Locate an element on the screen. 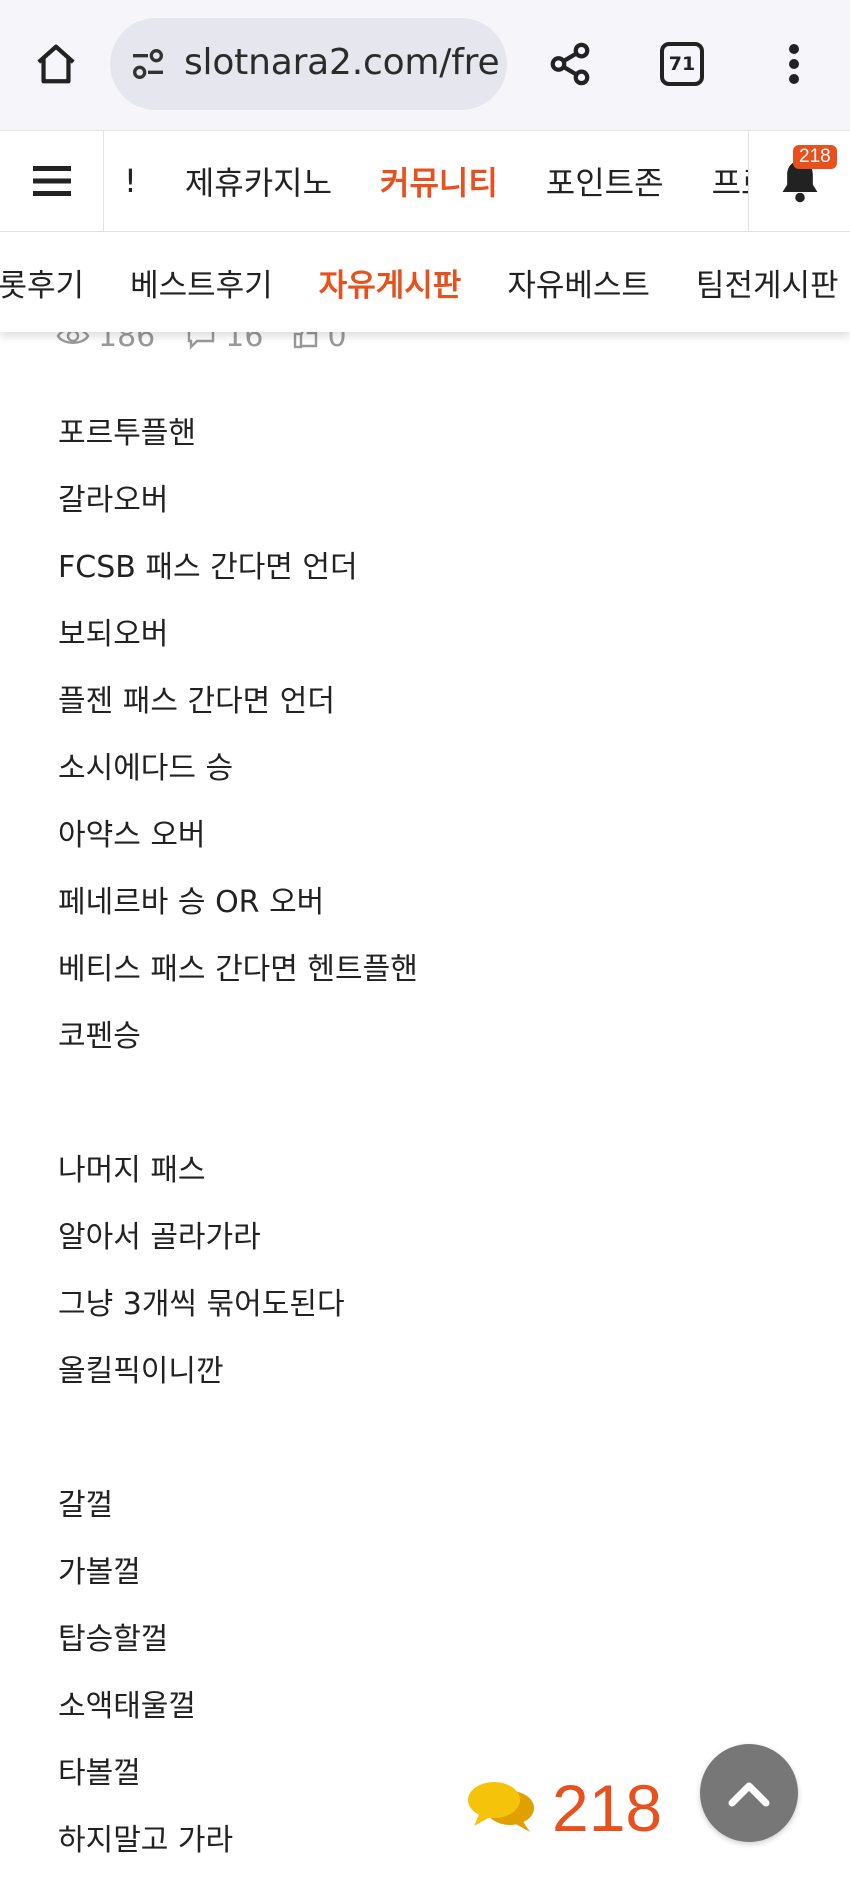 The height and width of the screenshot is (1898, 850). chat-bubbles-icon is located at coordinates (501, 1807).